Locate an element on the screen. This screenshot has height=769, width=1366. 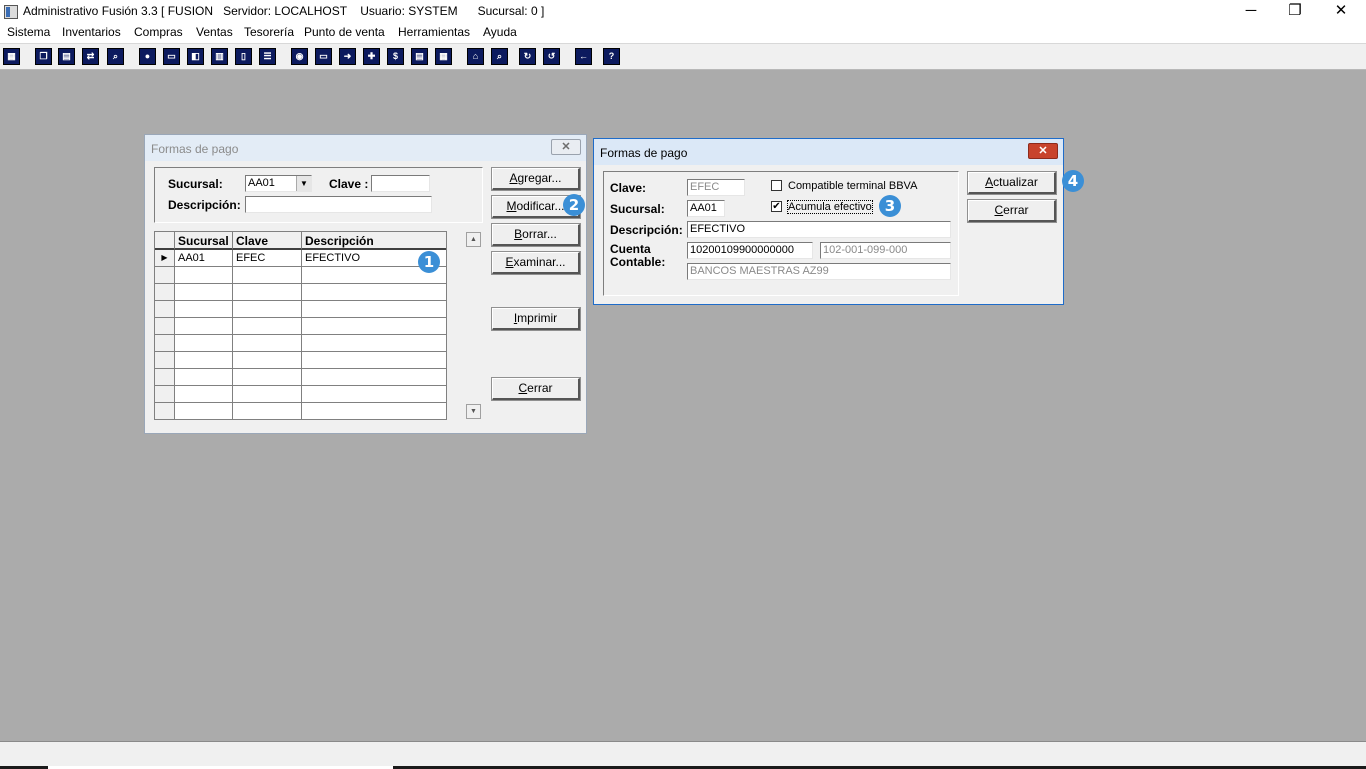
grid-header-descripcion: Descripción is located at coordinates (374, 241).